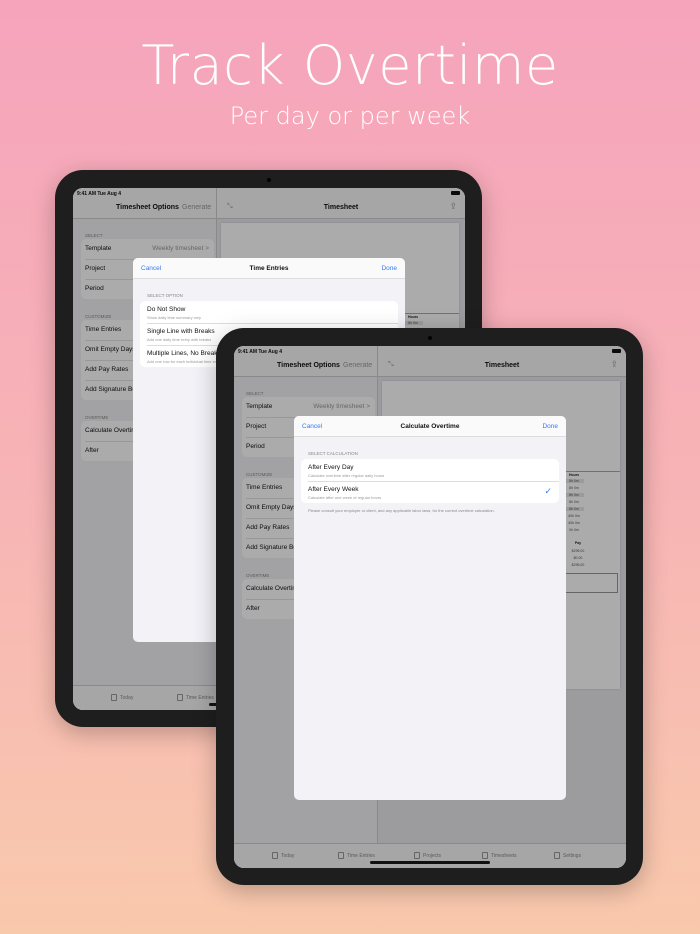 The height and width of the screenshot is (934, 700). What do you see at coordinates (166, 309) in the screenshot?
I see `option-title: Do Not Show` at bounding box center [166, 309].